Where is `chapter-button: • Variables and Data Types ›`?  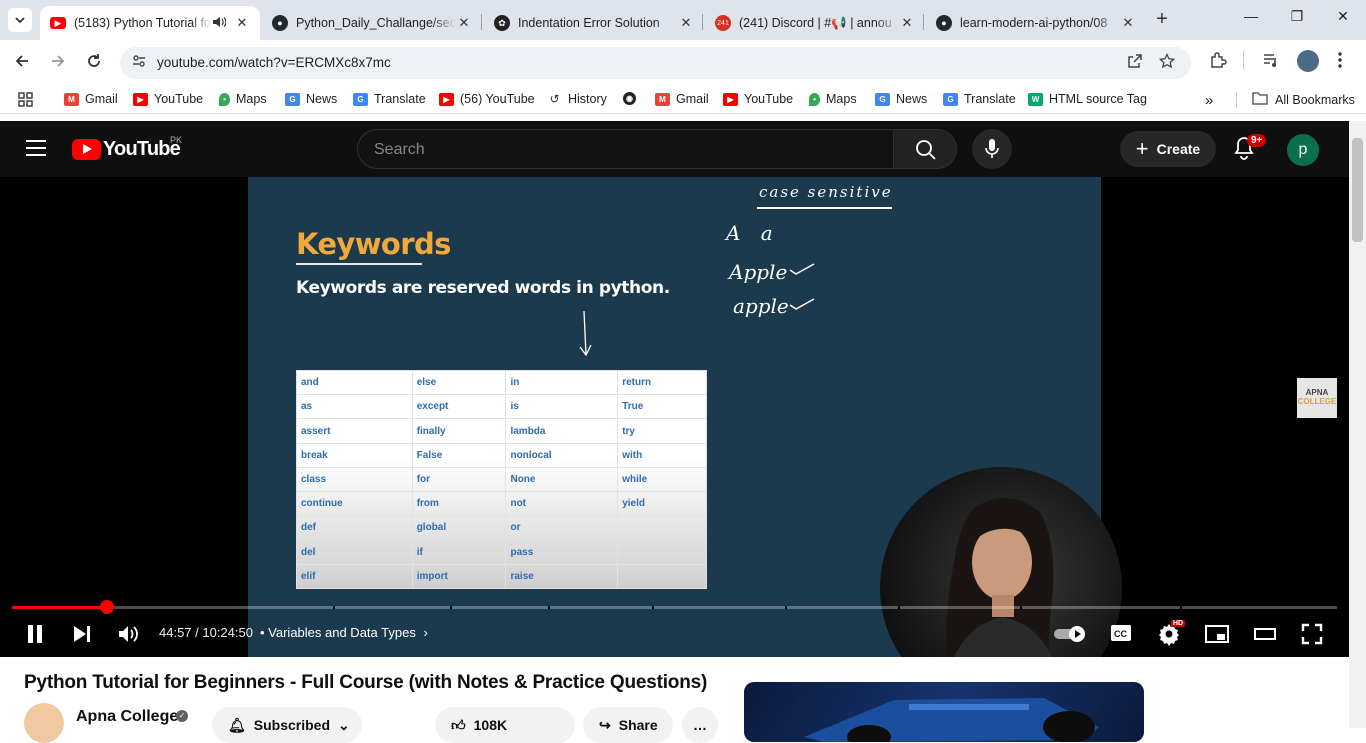
chapter-button: • Variables and Data Types › is located at coordinates (344, 632).